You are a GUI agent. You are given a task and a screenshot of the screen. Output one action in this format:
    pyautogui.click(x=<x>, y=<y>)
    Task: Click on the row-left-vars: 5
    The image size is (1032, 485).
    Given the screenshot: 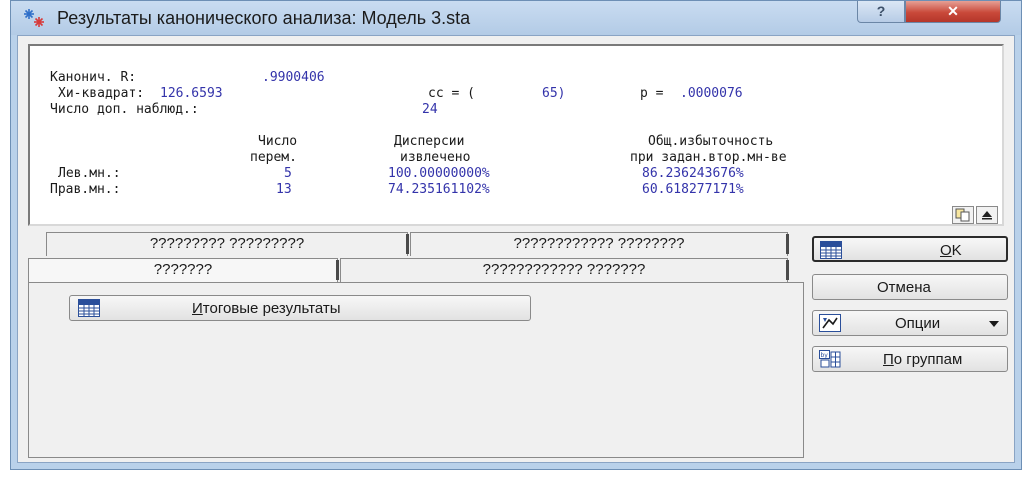 What is the action you would take?
    pyautogui.click(x=288, y=173)
    